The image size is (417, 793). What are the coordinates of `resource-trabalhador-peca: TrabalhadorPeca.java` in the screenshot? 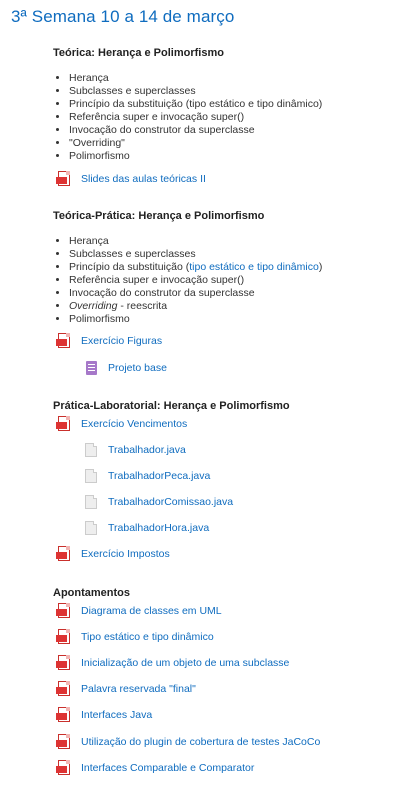 It's located at (146, 476).